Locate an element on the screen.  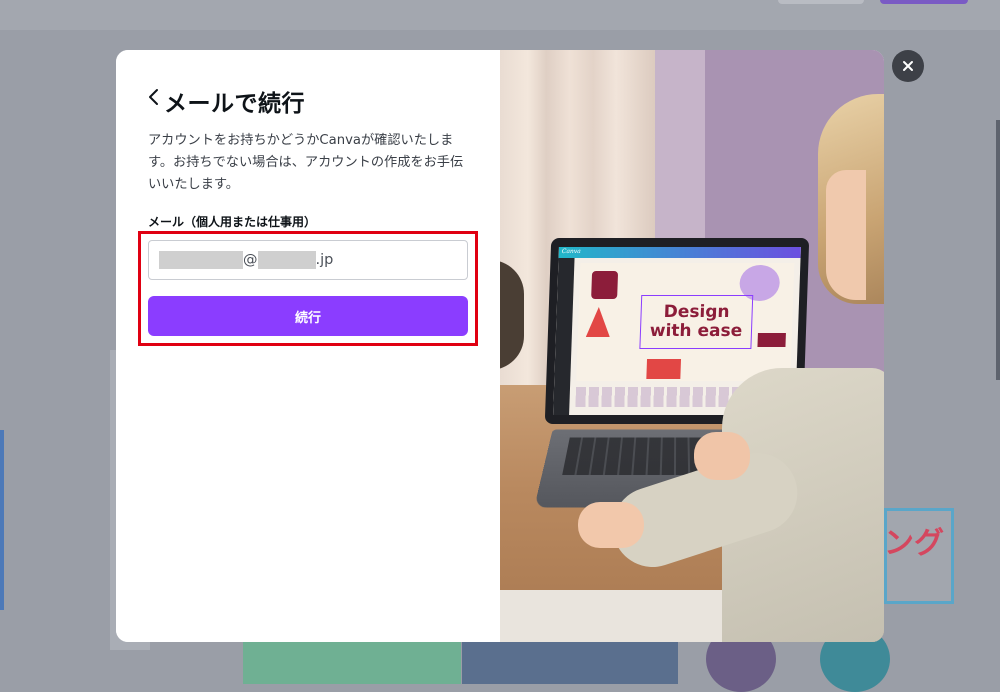
background-right-edge is located at coordinates (998, 250).